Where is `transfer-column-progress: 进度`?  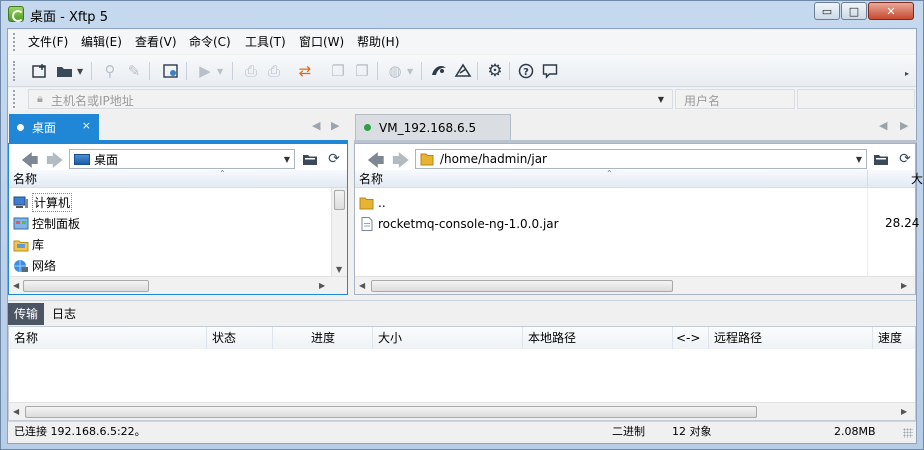 transfer-column-progress: 进度 is located at coordinates (323, 338).